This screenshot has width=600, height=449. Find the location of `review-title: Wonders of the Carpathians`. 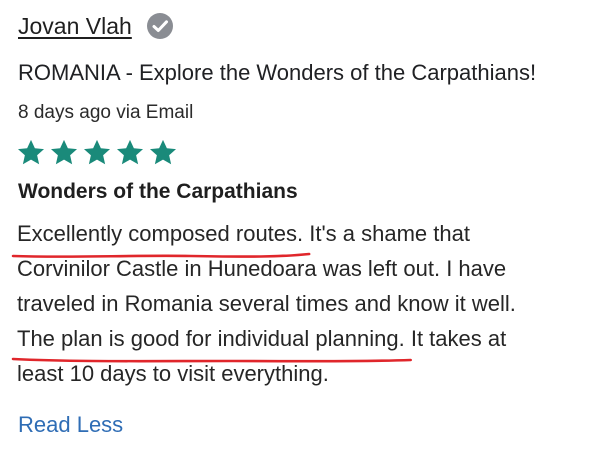

review-title: Wonders of the Carpathians is located at coordinates (158, 191).